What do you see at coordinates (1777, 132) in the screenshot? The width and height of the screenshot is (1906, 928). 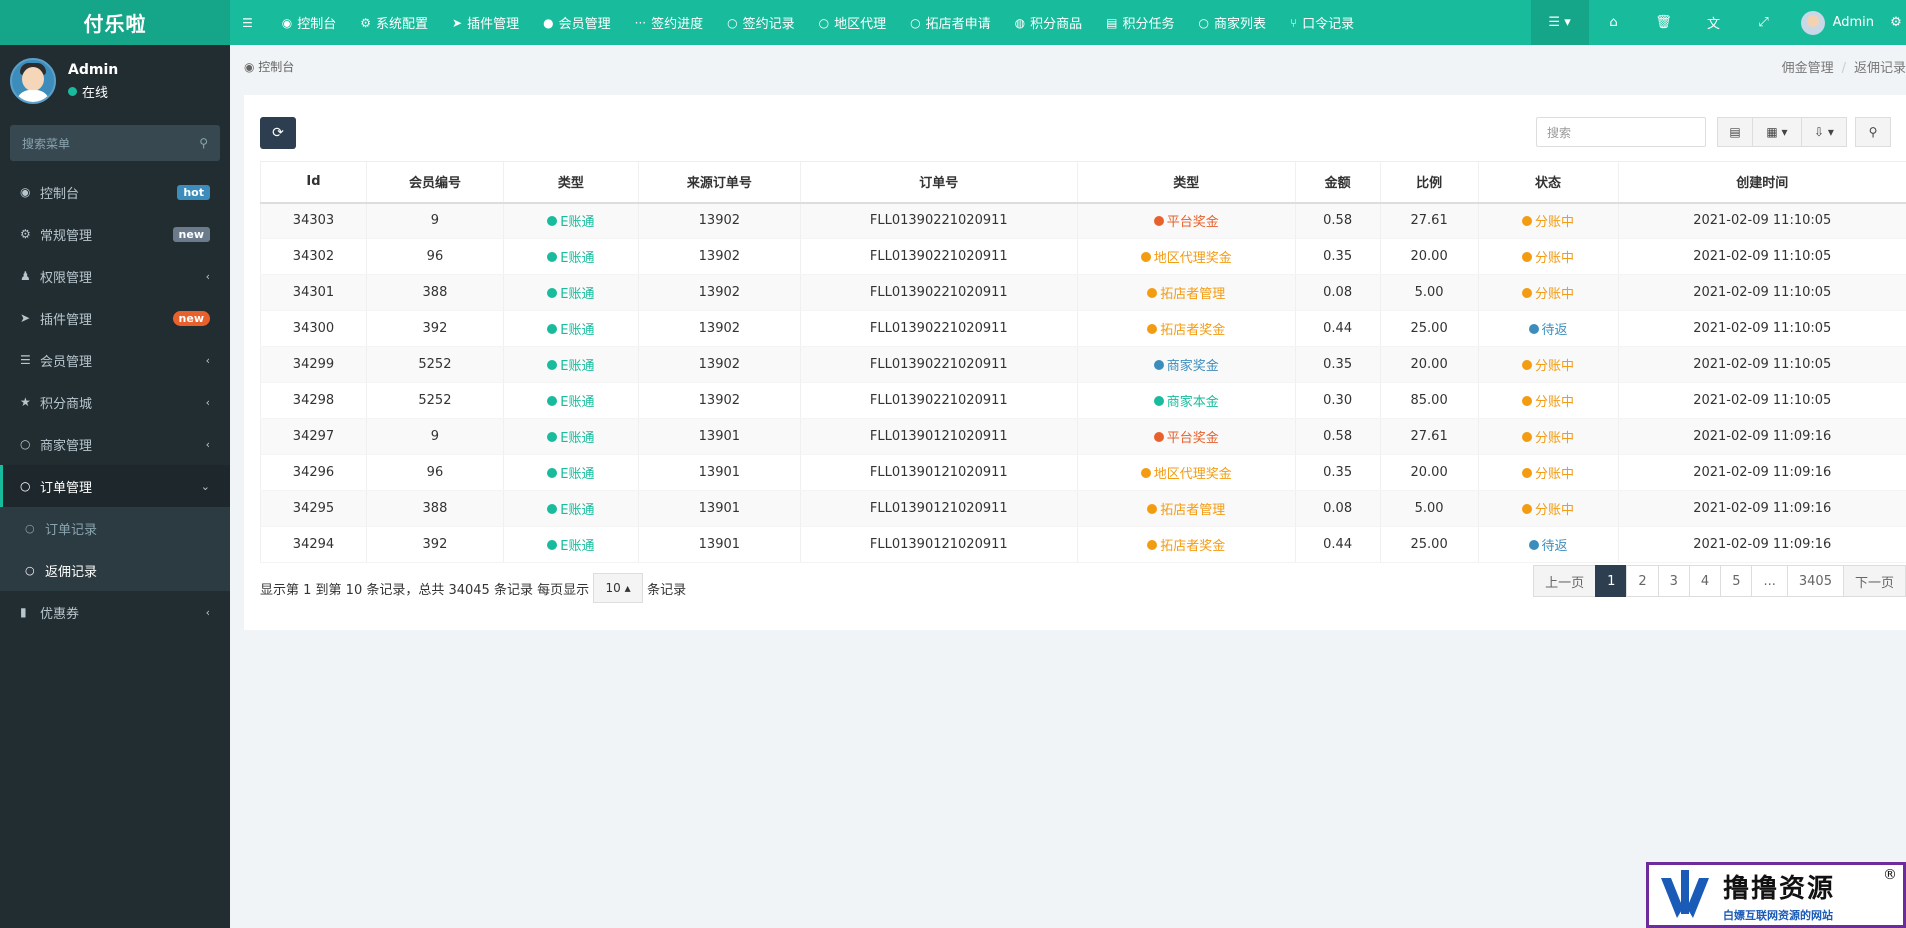 I see `columns-button: ▦ ▾` at bounding box center [1777, 132].